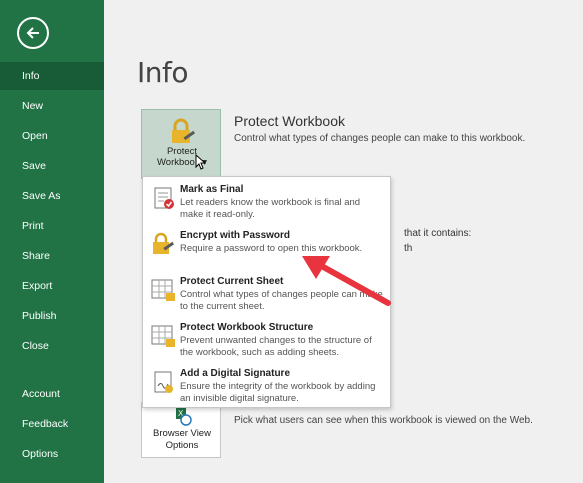 The height and width of the screenshot is (483, 583). I want to click on protect-workbook-button: Protect Workbook ▾, so click(181, 144).